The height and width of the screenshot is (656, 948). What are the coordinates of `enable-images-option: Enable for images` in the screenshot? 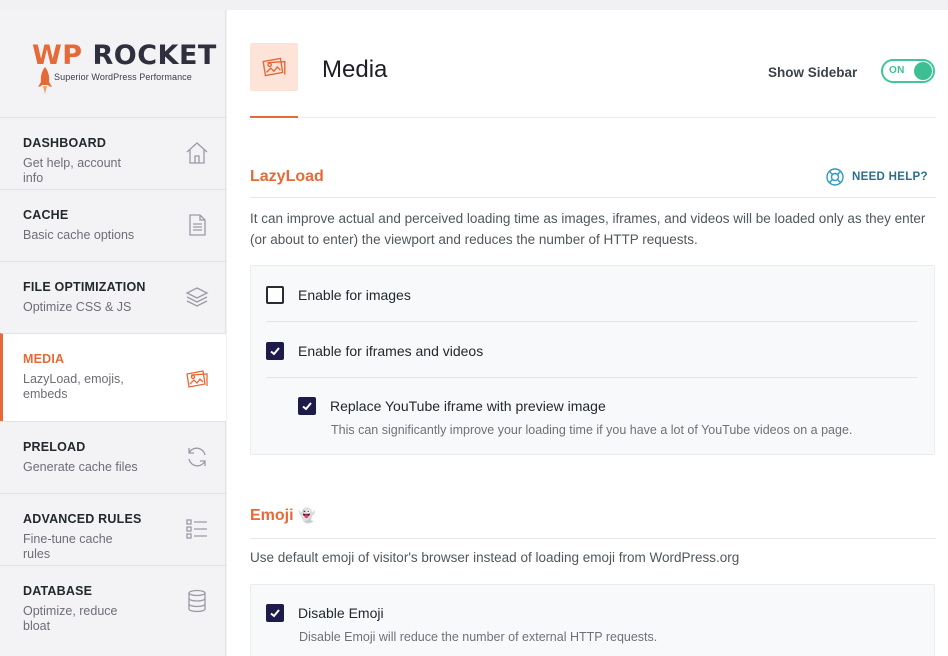 It's located at (338, 295).